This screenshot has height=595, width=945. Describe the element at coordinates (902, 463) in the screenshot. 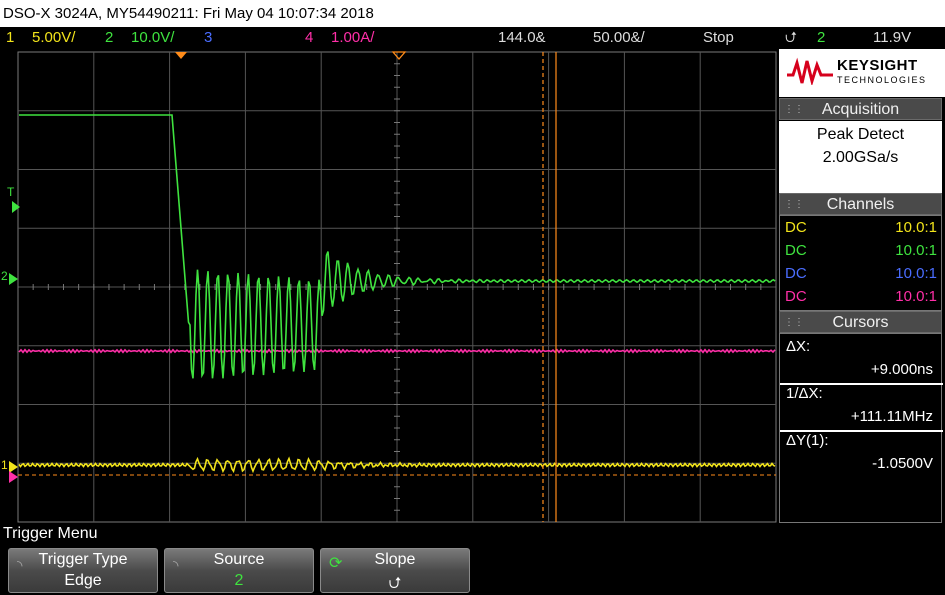

I see `delta-y-value: -1.0500V` at that location.